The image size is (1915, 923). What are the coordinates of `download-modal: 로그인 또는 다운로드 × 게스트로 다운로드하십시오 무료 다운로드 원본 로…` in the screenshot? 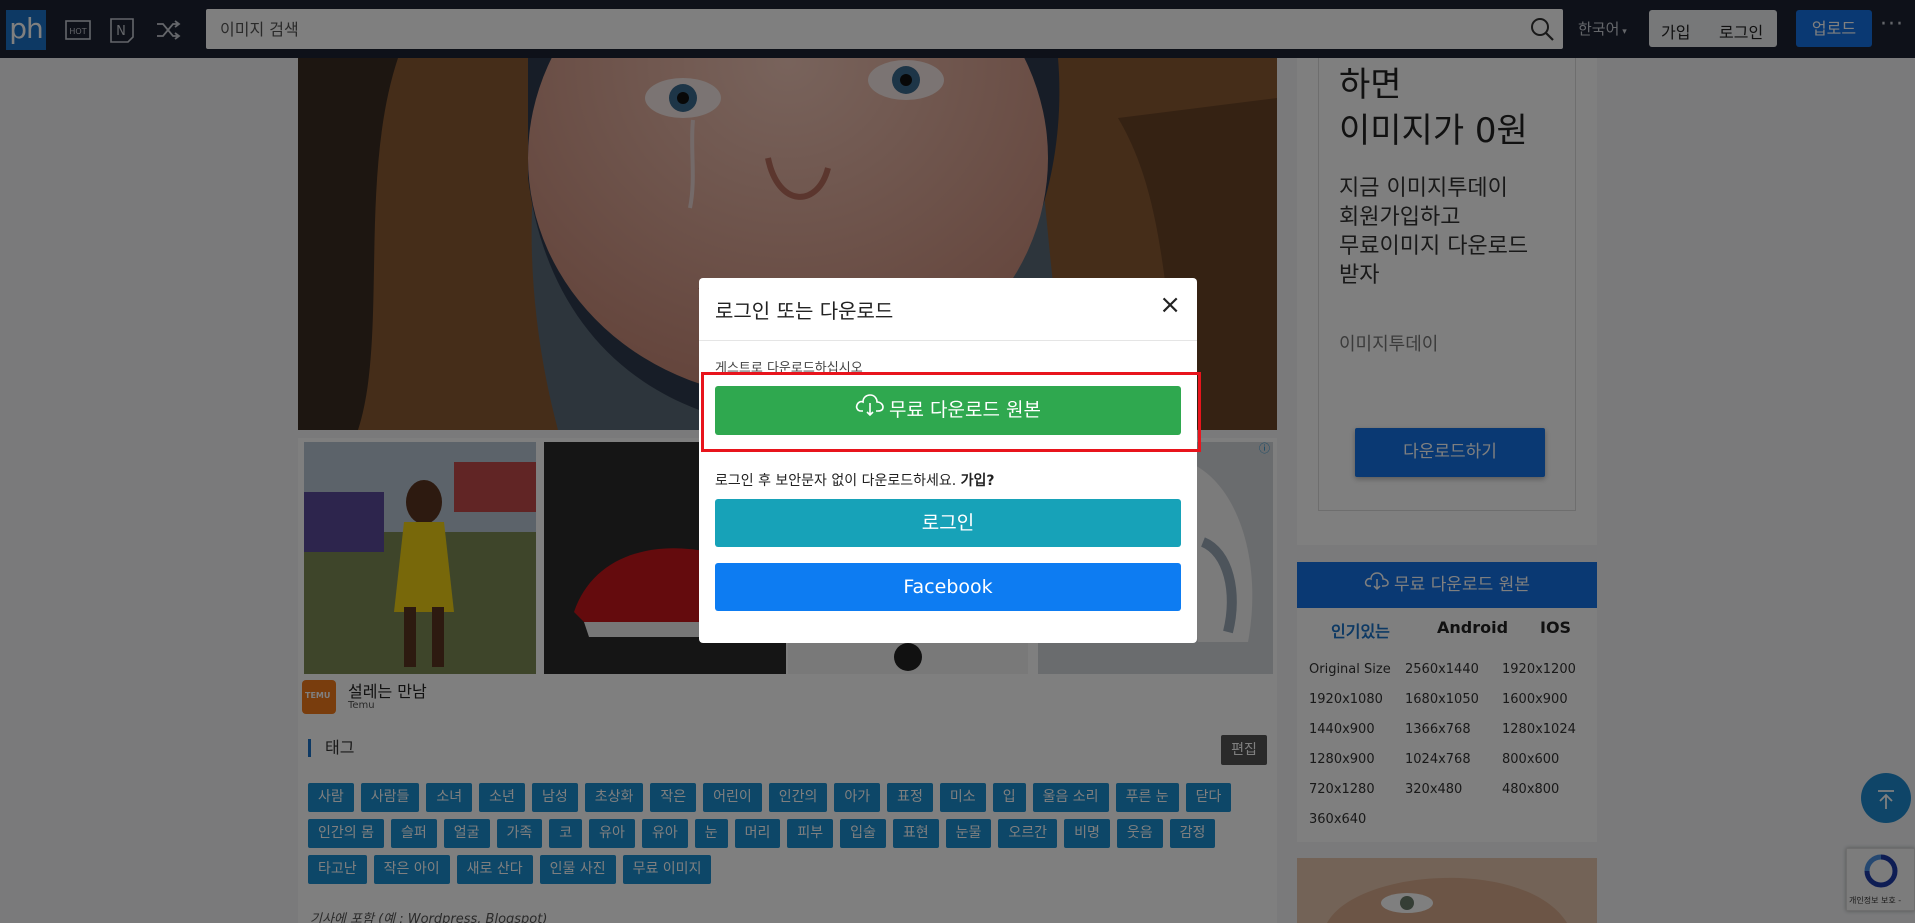 It's located at (950, 460).